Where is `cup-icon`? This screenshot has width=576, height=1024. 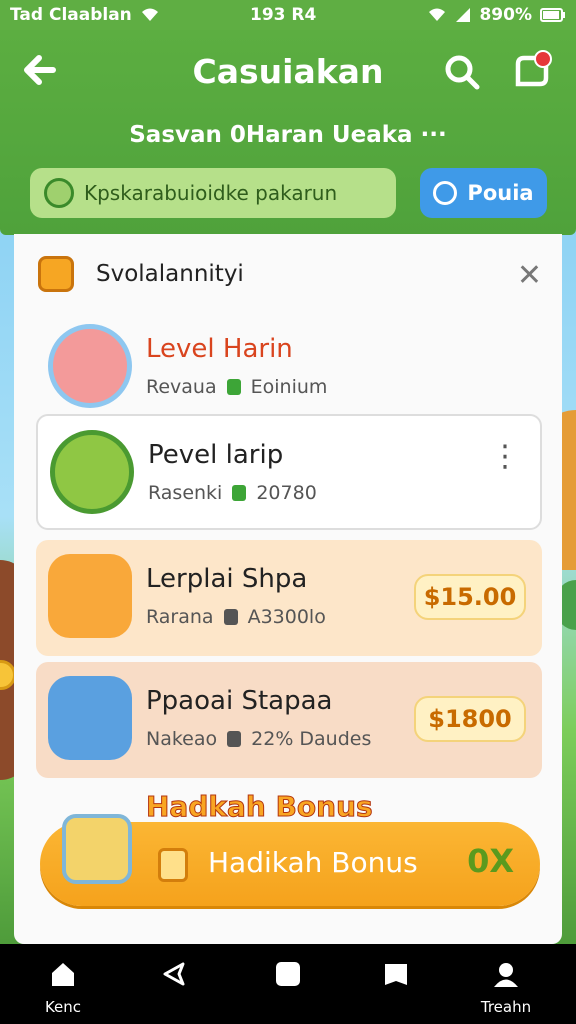
cup-icon is located at coordinates (56, 274).